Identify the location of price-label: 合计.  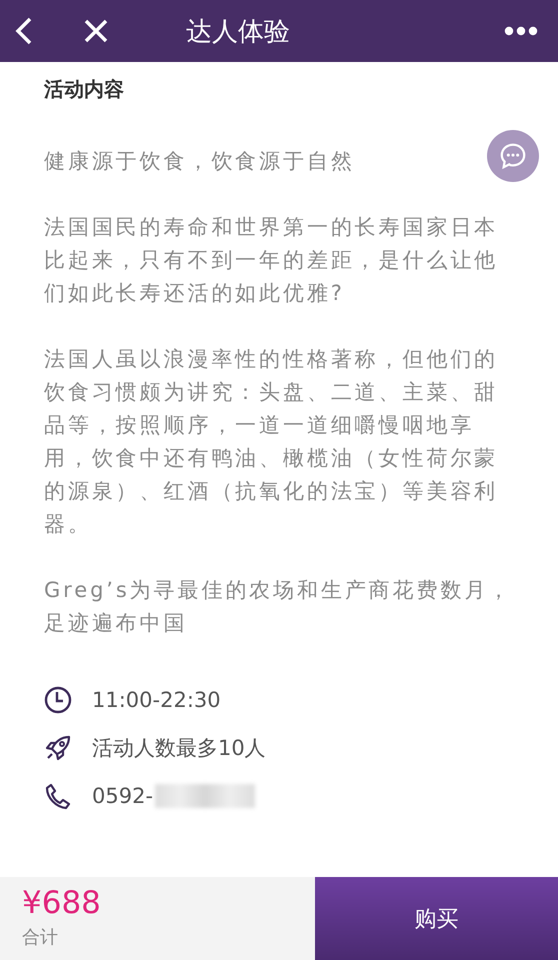
(40, 937).